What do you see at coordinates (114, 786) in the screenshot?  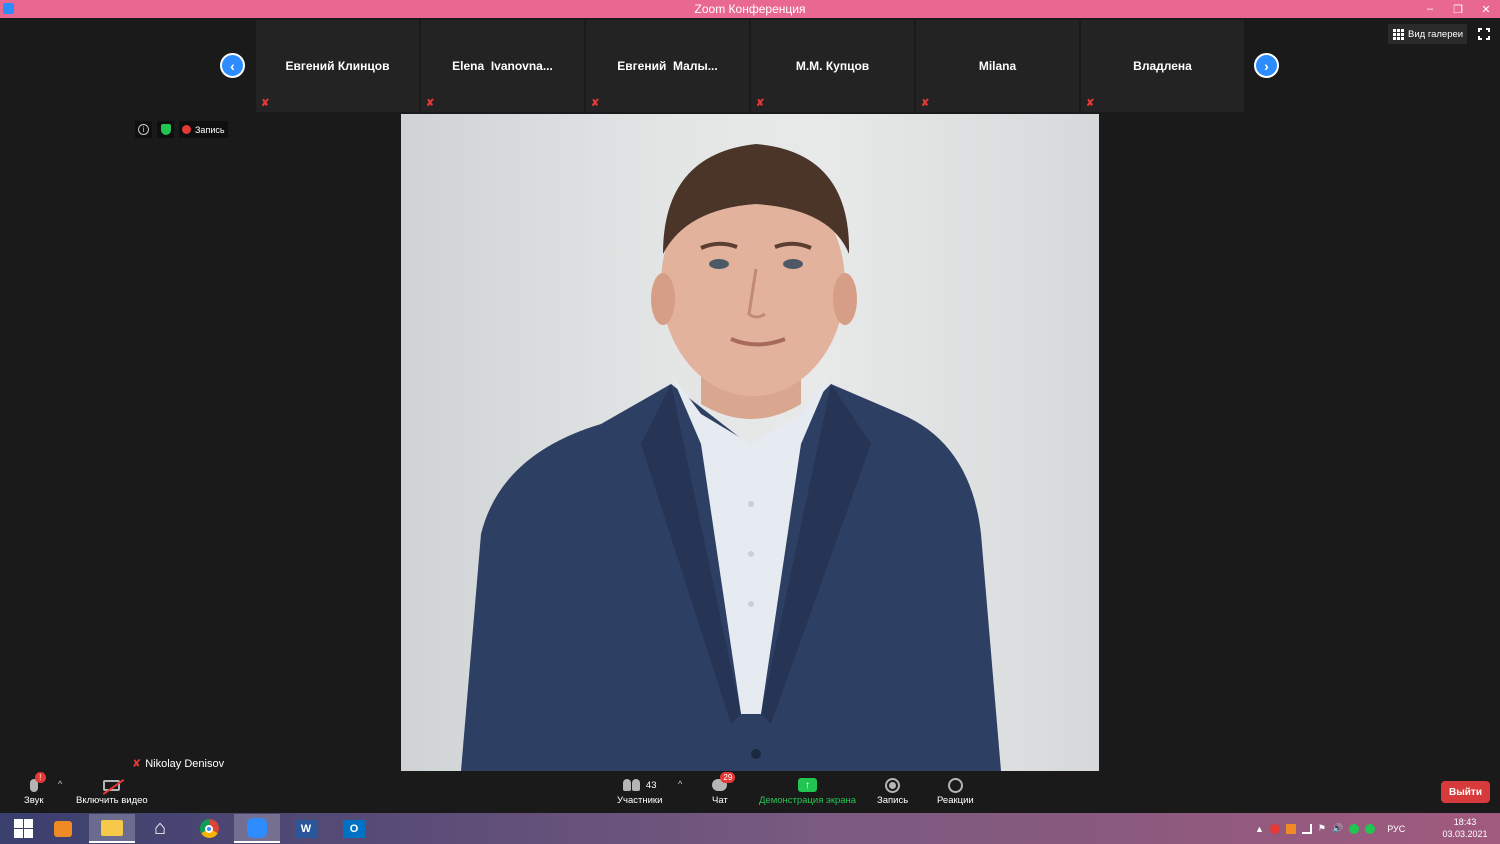 I see `video-off-icon` at bounding box center [114, 786].